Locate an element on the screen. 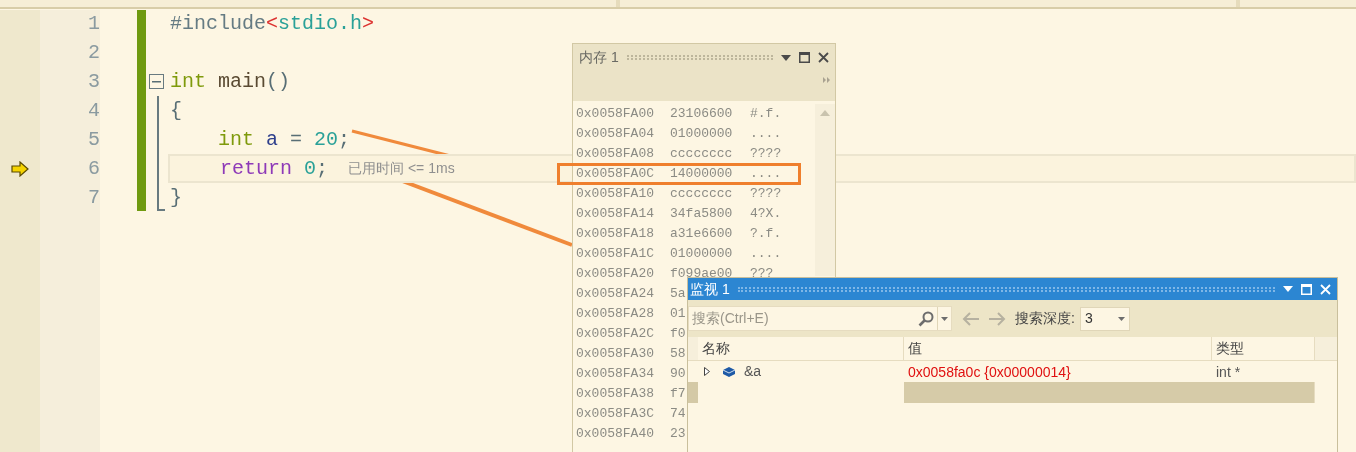 This screenshot has height=452, width=1356. line-number: 1 is located at coordinates (94, 23).